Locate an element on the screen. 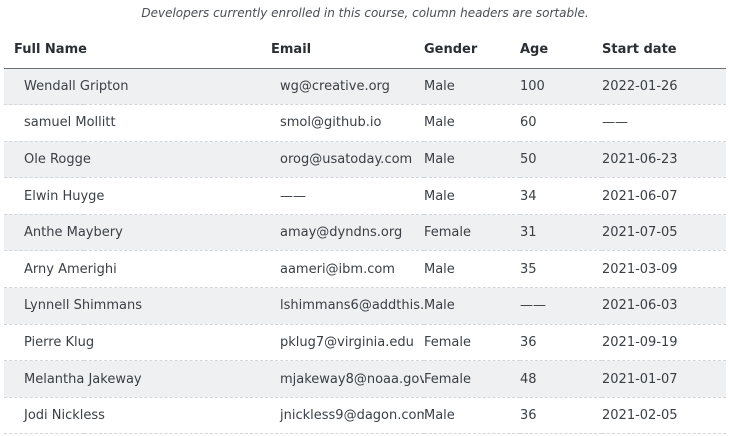 The image size is (730, 436). table-row: samuel Mollitt smol@github.io Male 60 —— is located at coordinates (365, 123).